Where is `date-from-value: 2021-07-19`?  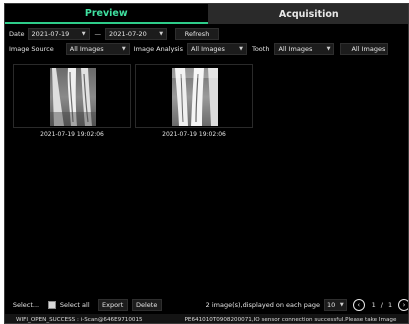 date-from-value: 2021-07-19 is located at coordinates (50, 34).